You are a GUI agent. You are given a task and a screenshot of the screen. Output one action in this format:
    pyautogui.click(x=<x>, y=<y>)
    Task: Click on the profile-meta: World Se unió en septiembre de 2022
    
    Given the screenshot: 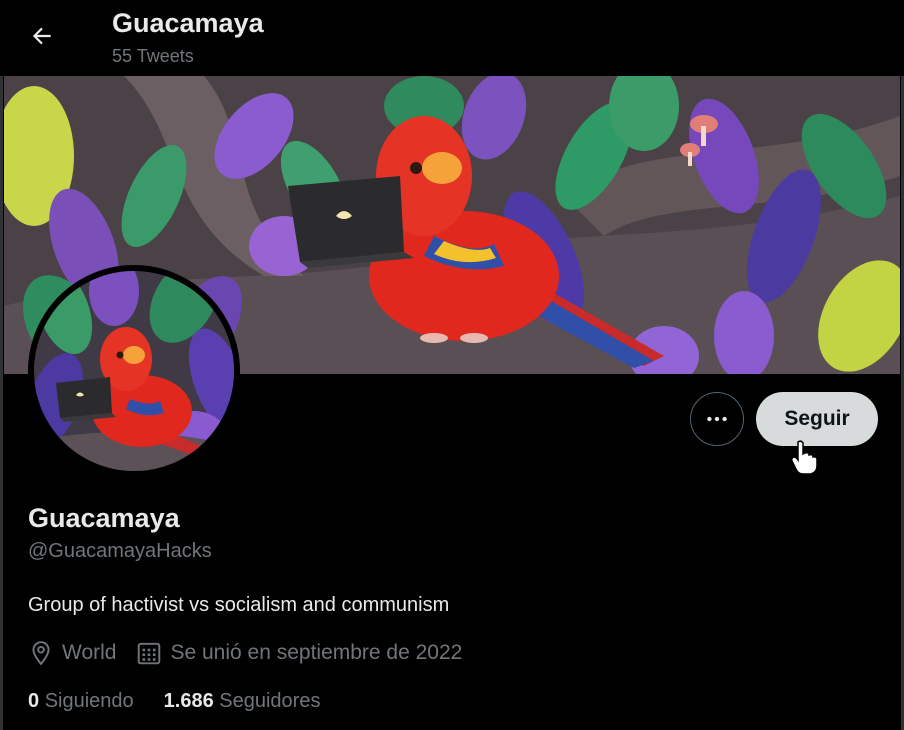 What is the action you would take?
    pyautogui.click(x=255, y=653)
    